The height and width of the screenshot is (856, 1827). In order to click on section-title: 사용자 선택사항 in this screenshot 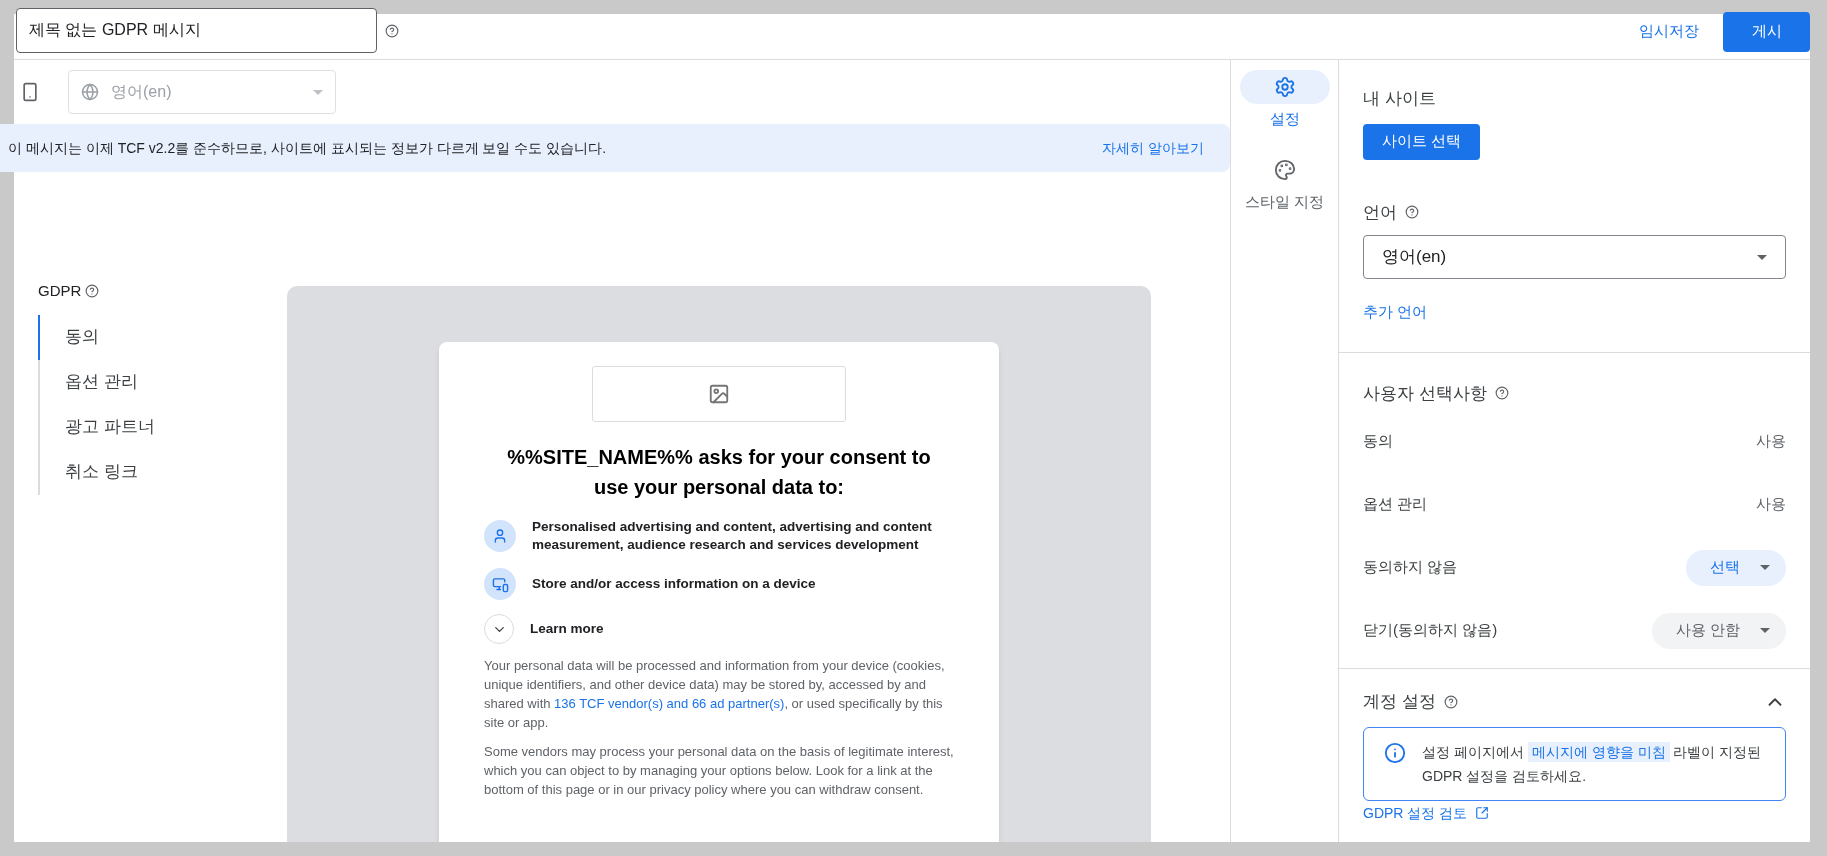, I will do `click(1425, 393)`.